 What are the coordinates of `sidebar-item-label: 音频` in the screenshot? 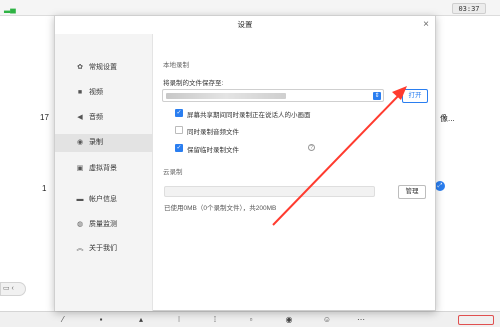 It's located at (96, 117).